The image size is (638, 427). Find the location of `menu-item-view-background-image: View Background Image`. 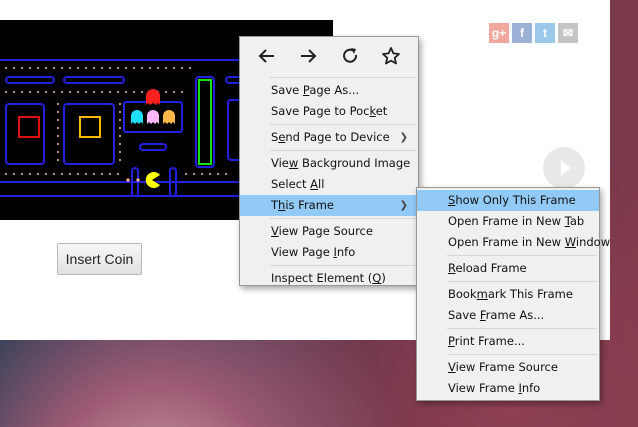

menu-item-view-background-image: View Background Image is located at coordinates (329, 163).